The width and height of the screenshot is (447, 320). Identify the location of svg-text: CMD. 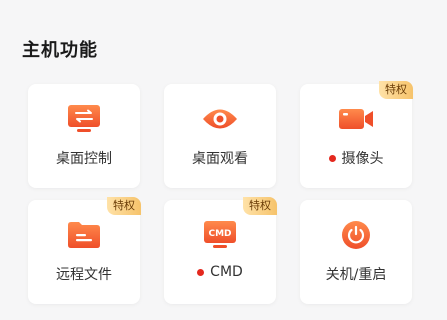
(219, 234).